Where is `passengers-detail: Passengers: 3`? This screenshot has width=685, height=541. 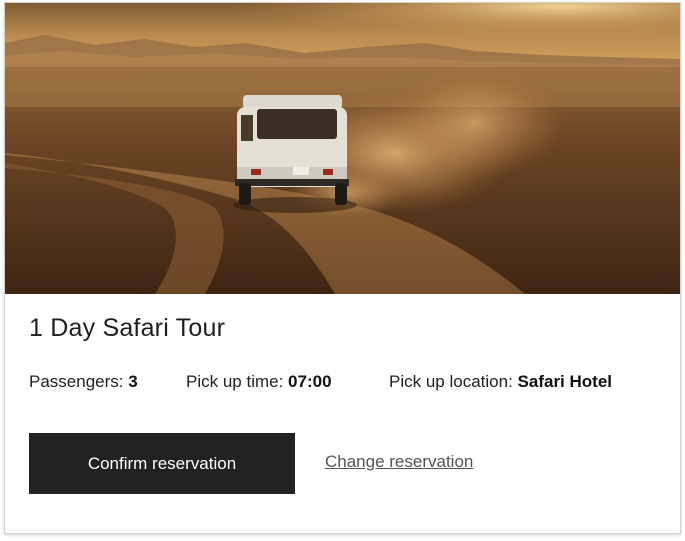
passengers-detail: Passengers: 3 is located at coordinates (83, 382).